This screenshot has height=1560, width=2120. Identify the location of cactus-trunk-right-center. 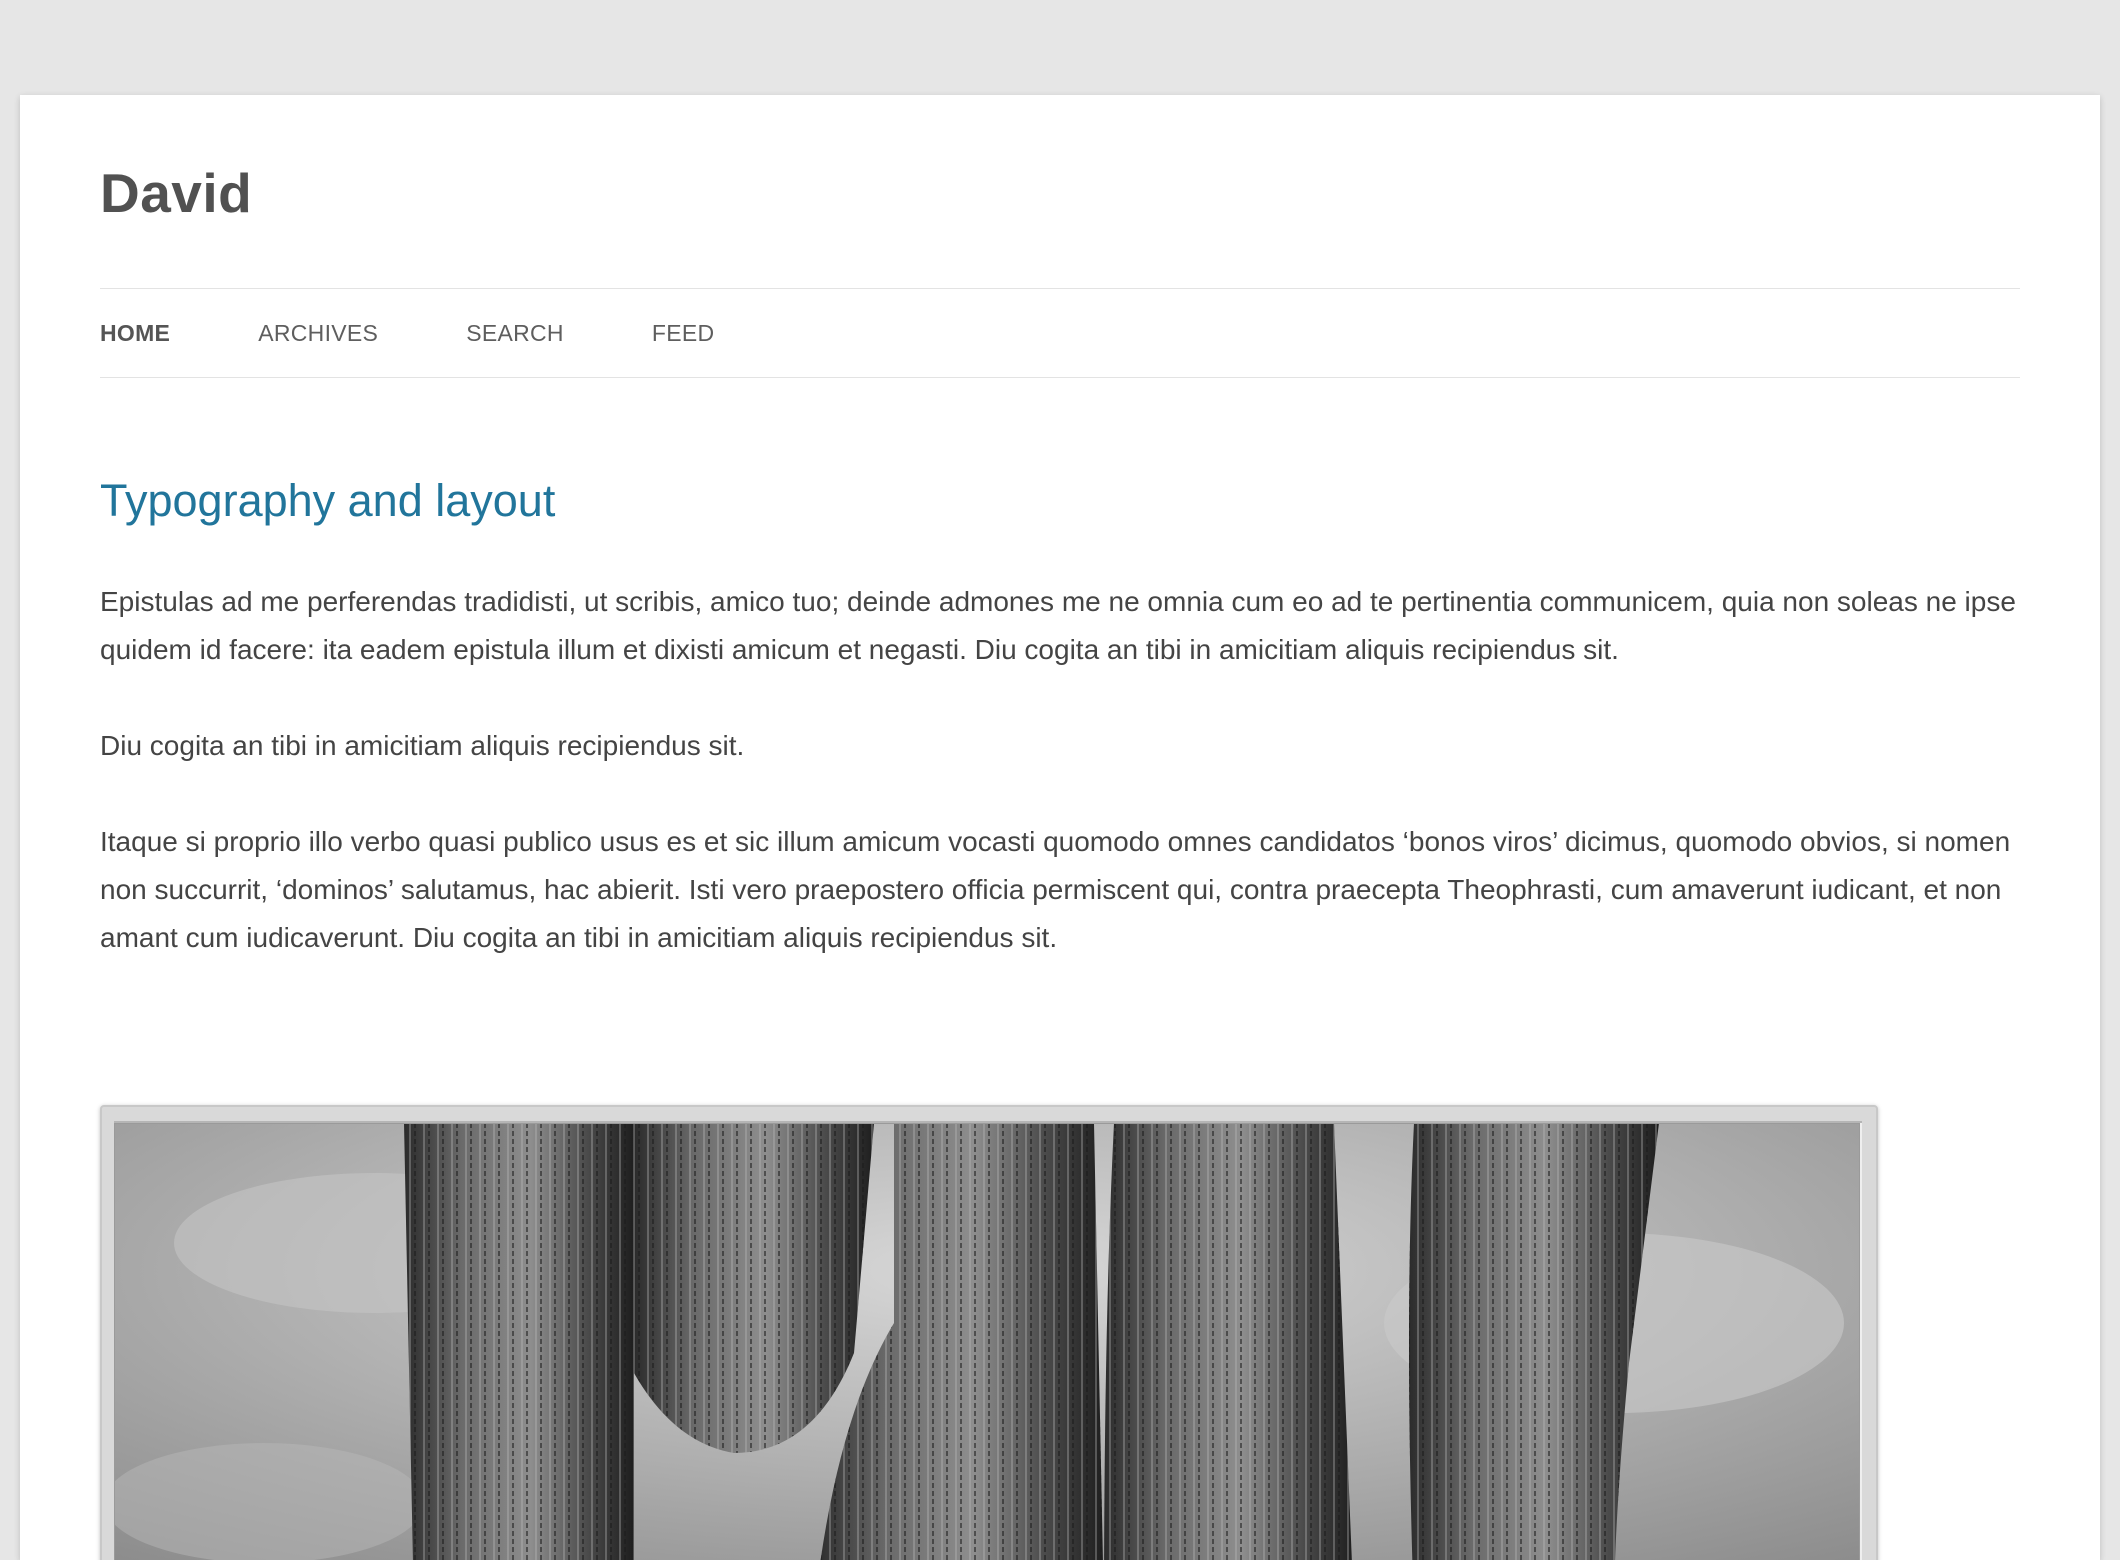
(1228, 1341).